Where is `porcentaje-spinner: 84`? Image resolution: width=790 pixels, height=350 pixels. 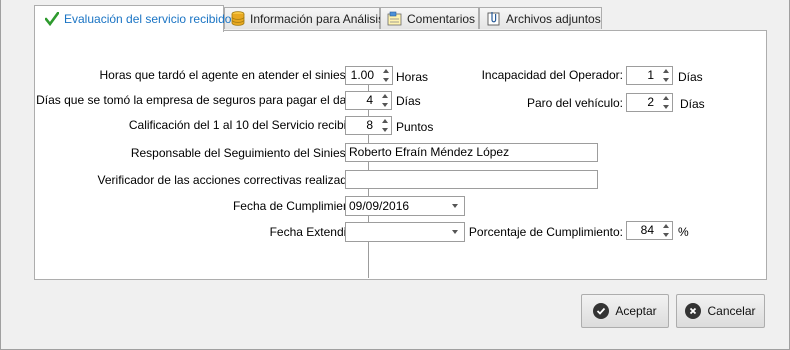 porcentaje-spinner: 84 is located at coordinates (649, 230).